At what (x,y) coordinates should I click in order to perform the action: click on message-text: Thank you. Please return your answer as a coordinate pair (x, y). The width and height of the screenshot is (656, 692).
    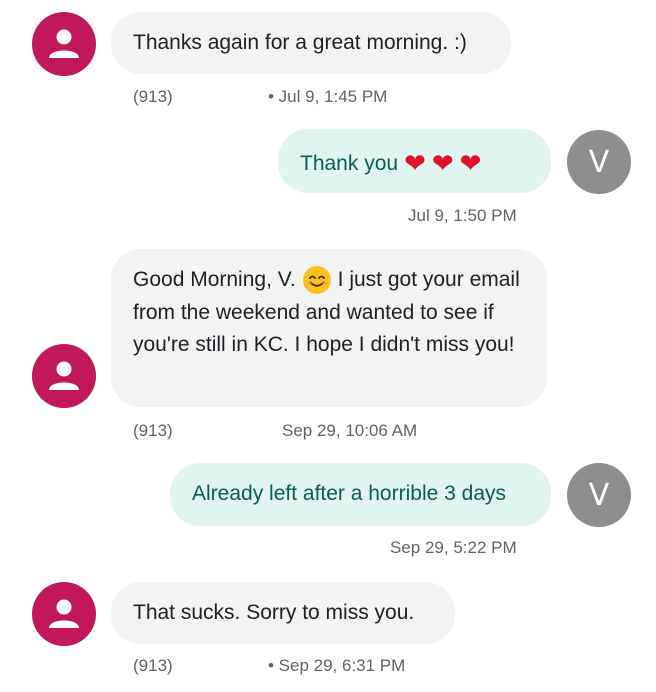
    Looking at the image, I should click on (349, 163).